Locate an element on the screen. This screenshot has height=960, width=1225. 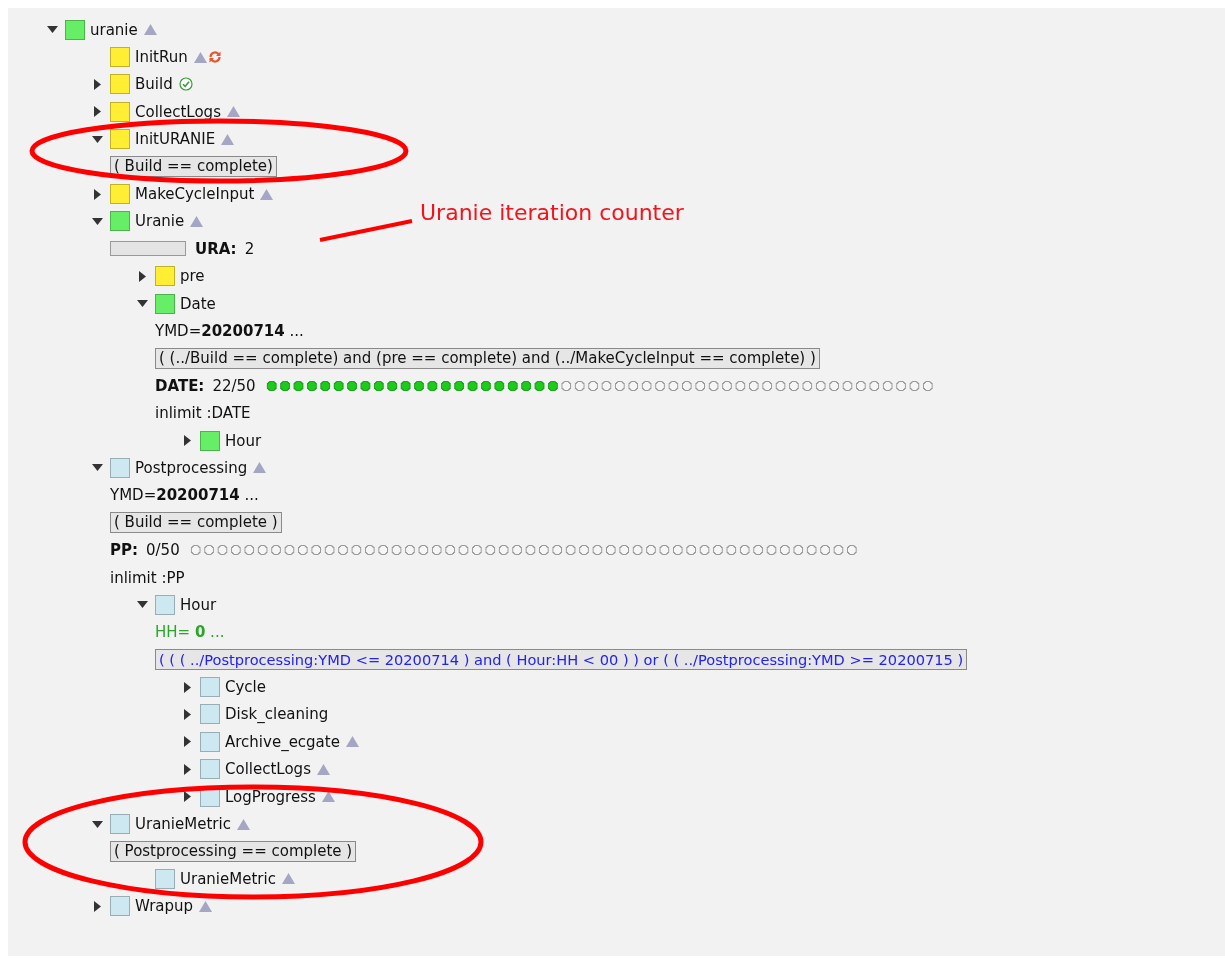
tree-node: LogProgress is located at coordinates (270, 796).